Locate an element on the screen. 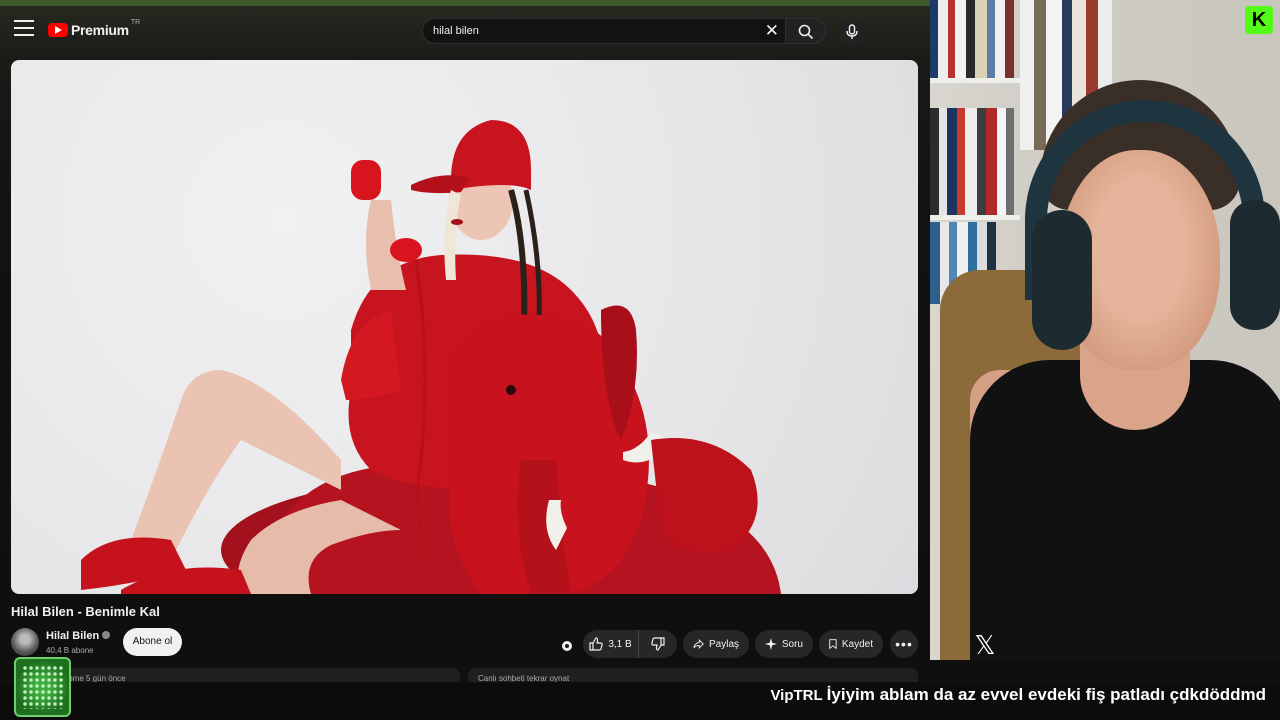 The height and width of the screenshot is (720, 1280). verified-icon is located at coordinates (106, 635).